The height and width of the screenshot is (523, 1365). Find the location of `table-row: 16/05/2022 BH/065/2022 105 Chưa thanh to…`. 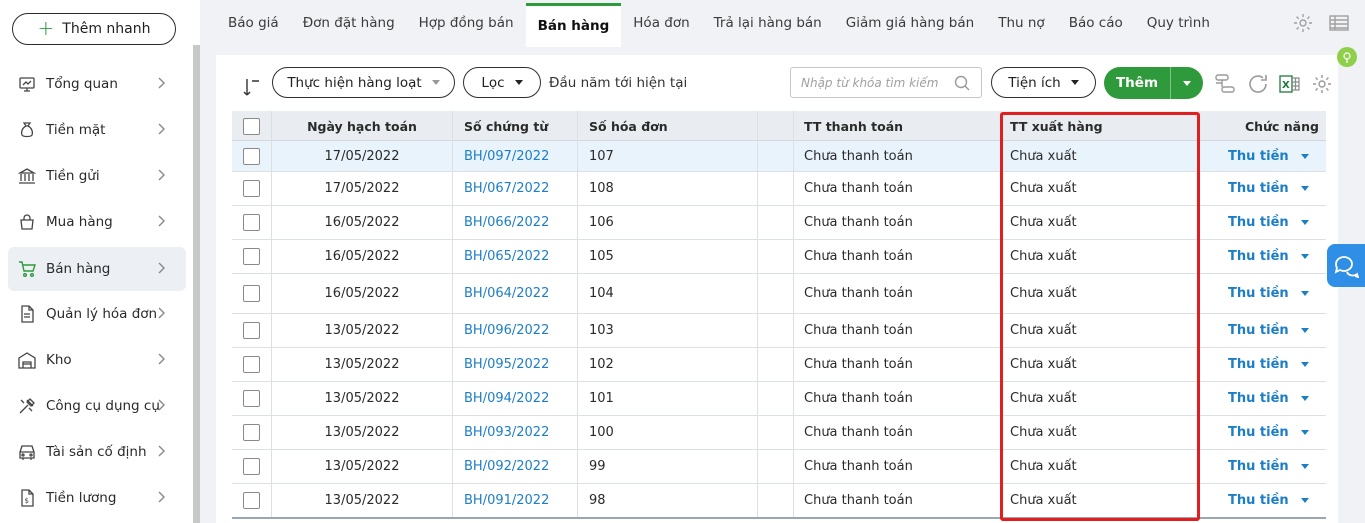

table-row: 16/05/2022 BH/065/2022 105 Chưa thanh to… is located at coordinates (779, 257).